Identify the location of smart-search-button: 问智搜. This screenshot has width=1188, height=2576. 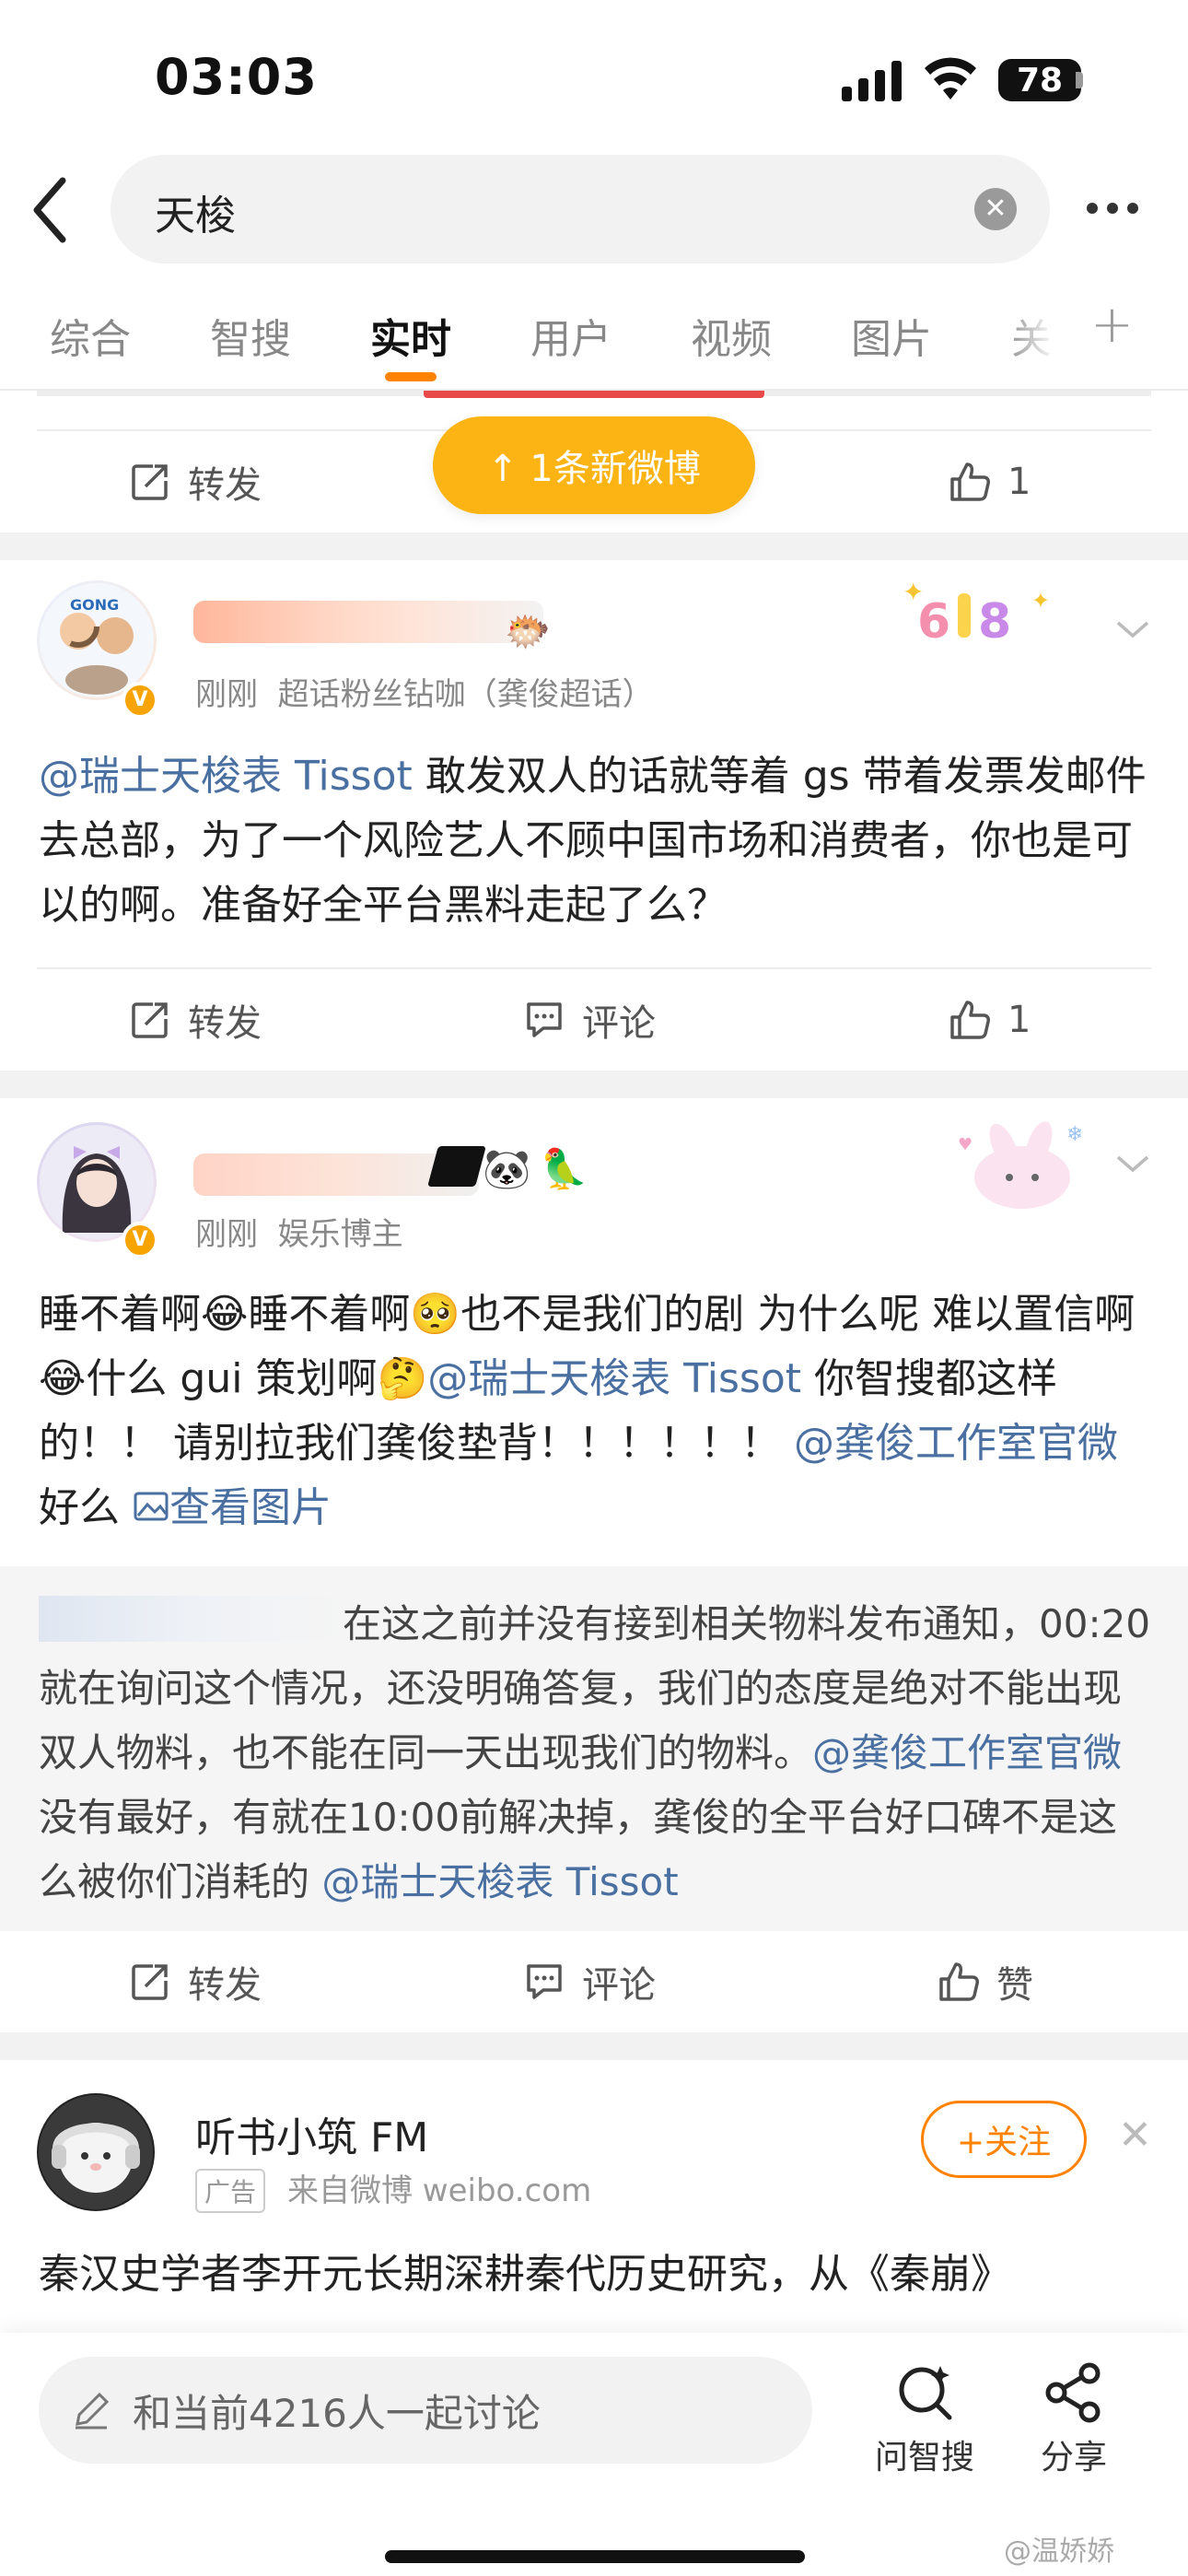
(924, 2419).